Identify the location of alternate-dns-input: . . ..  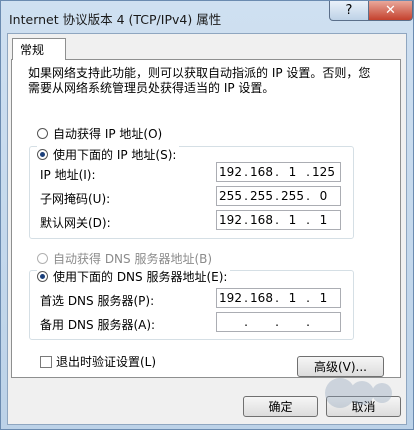
(278, 322).